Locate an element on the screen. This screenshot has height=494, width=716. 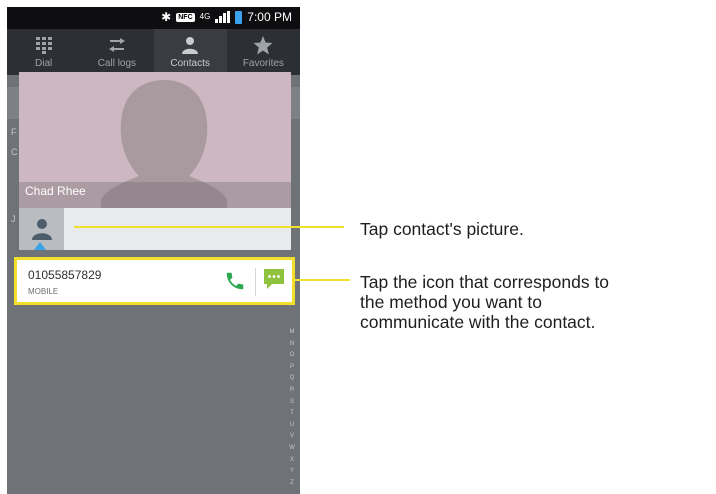
nfc-icon: NFC is located at coordinates (185, 17).